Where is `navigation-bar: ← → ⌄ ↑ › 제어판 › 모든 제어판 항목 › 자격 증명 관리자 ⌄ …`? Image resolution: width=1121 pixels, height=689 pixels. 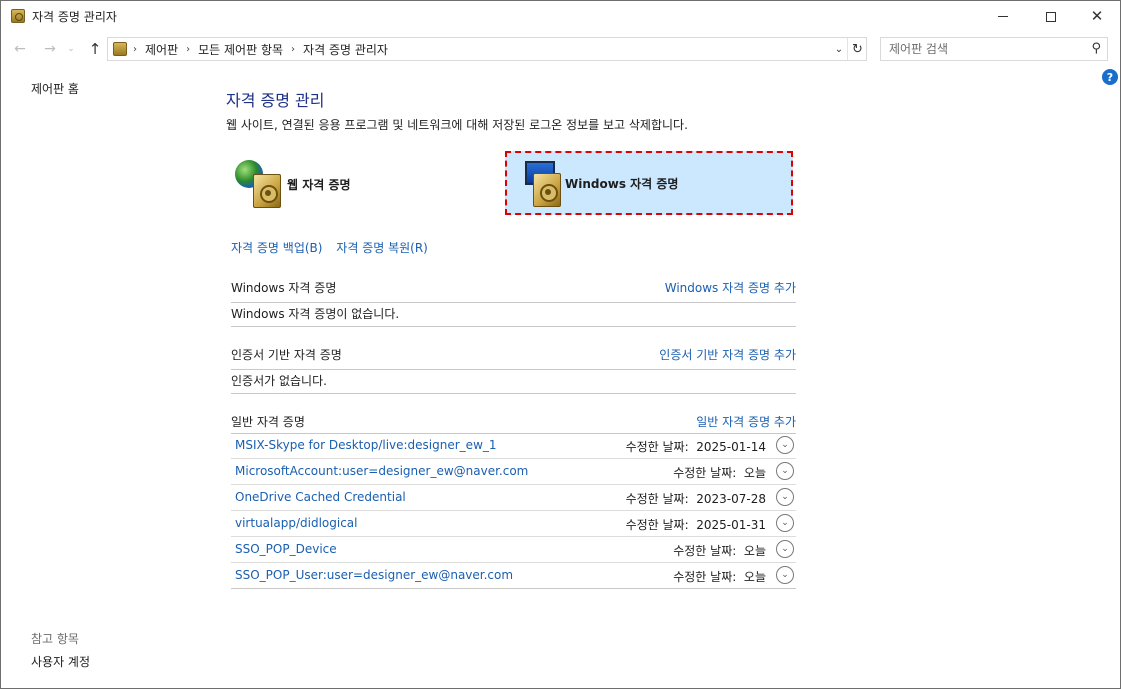 navigation-bar: ← → ⌄ ↑ › 제어판 › 모든 제어판 항목 › 자격 증명 관리자 ⌄ … is located at coordinates (560, 49).